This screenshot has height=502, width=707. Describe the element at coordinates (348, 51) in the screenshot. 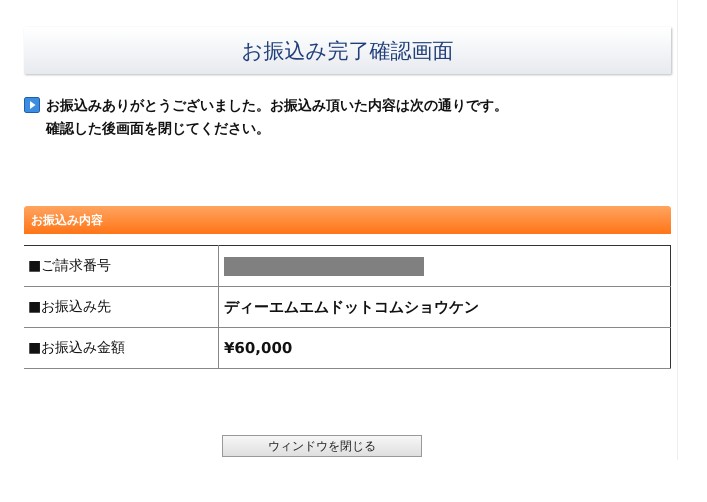

I see `page-title: お振込み完了確認画面` at that location.